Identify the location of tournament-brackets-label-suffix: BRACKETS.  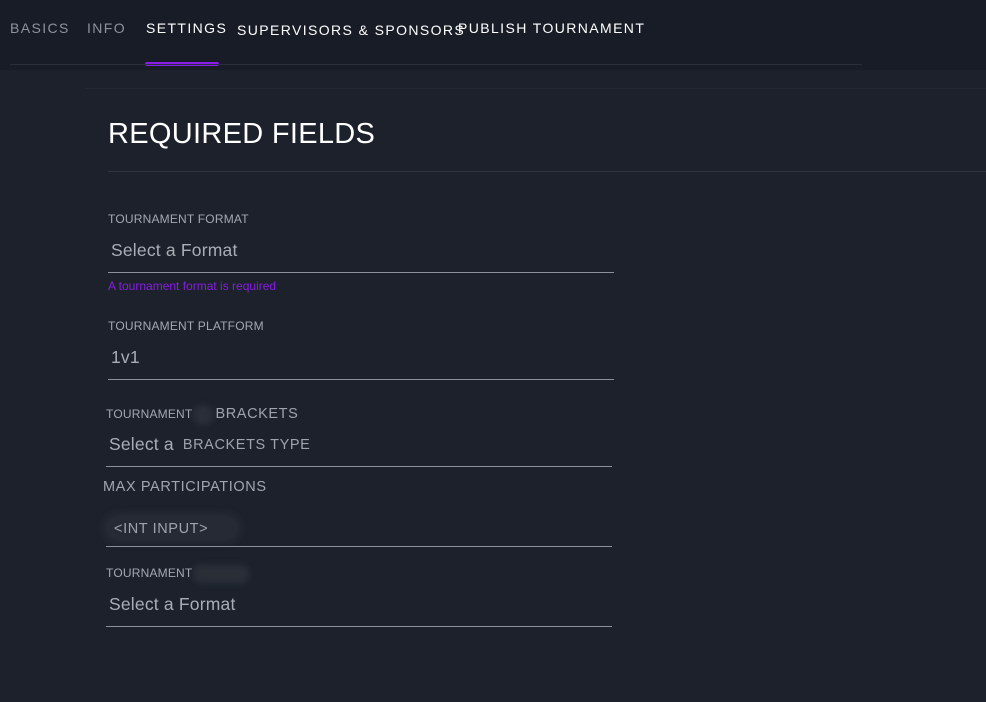
(257, 414).